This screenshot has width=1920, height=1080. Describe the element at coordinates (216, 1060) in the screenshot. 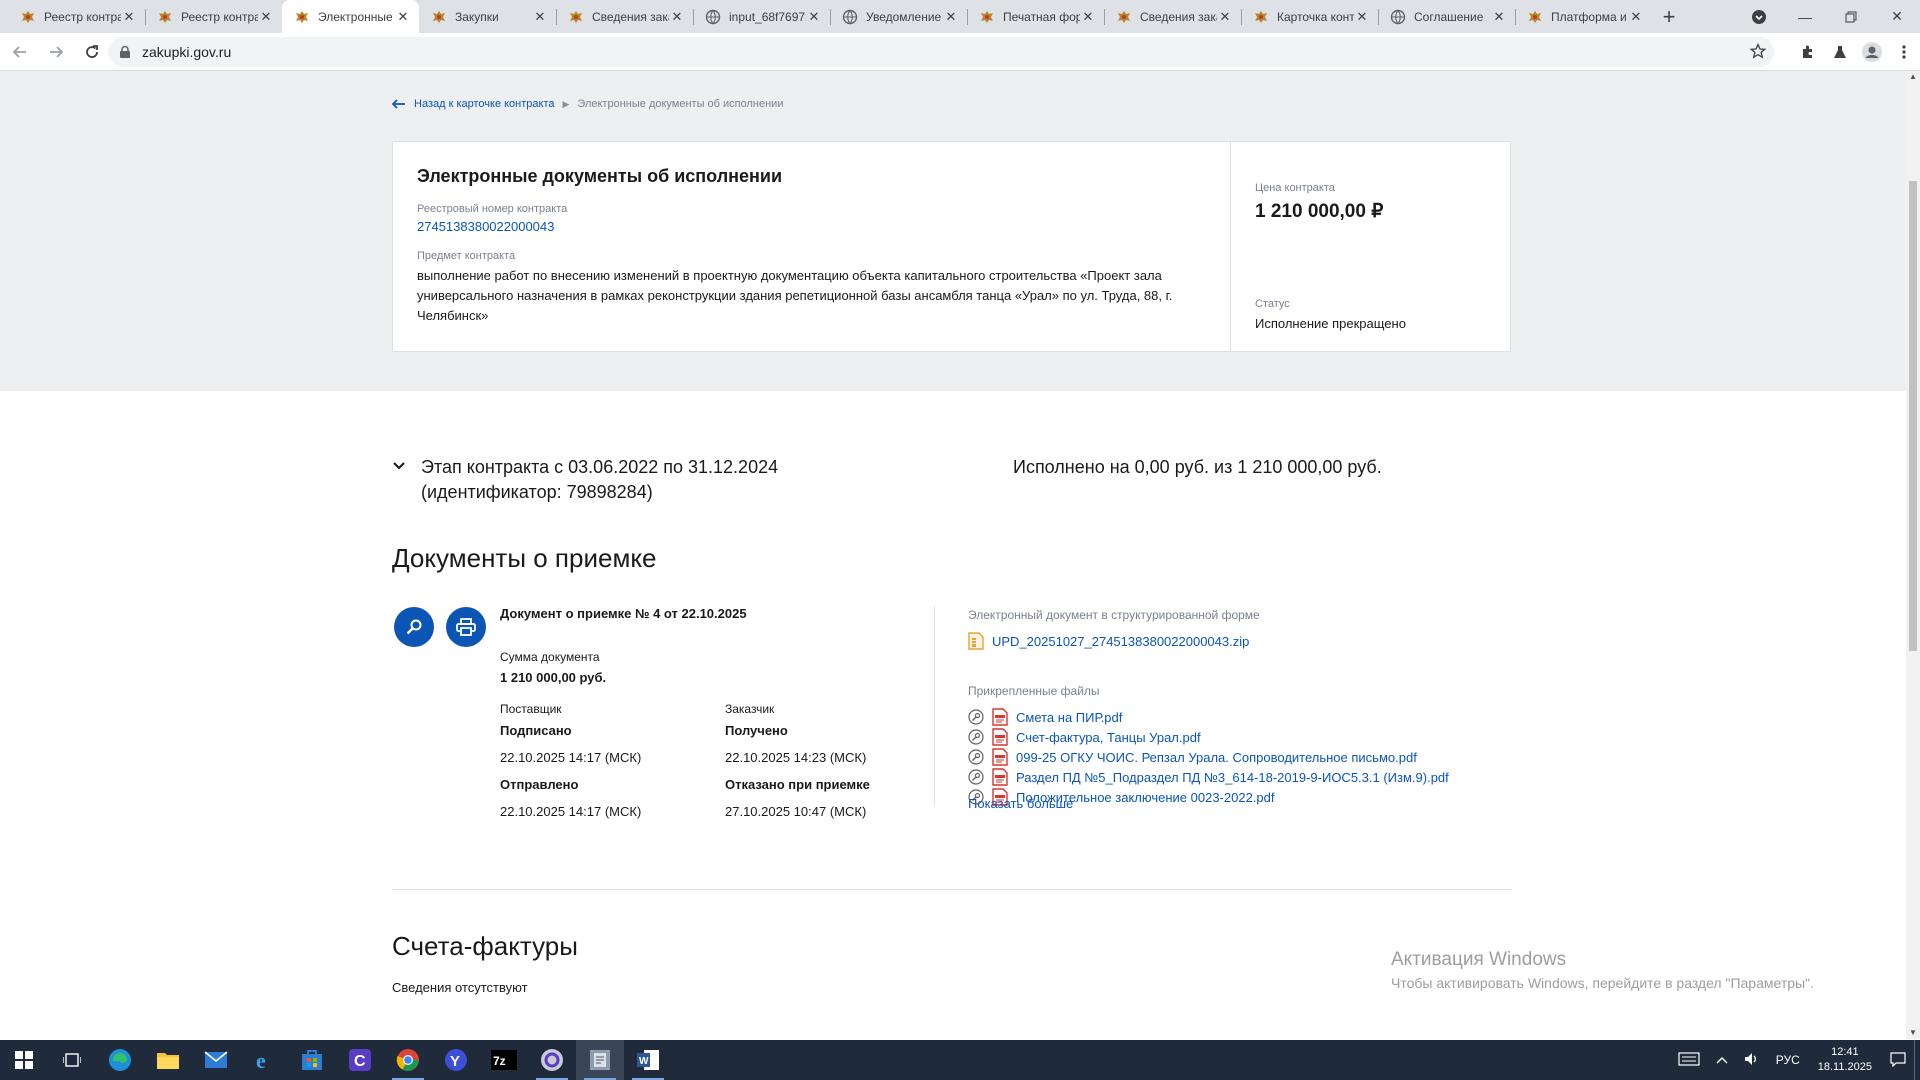

I see `mail-icon` at that location.